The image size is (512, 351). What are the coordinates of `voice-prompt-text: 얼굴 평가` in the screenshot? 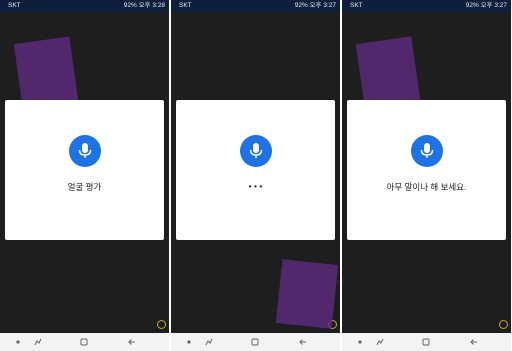 It's located at (84, 187).